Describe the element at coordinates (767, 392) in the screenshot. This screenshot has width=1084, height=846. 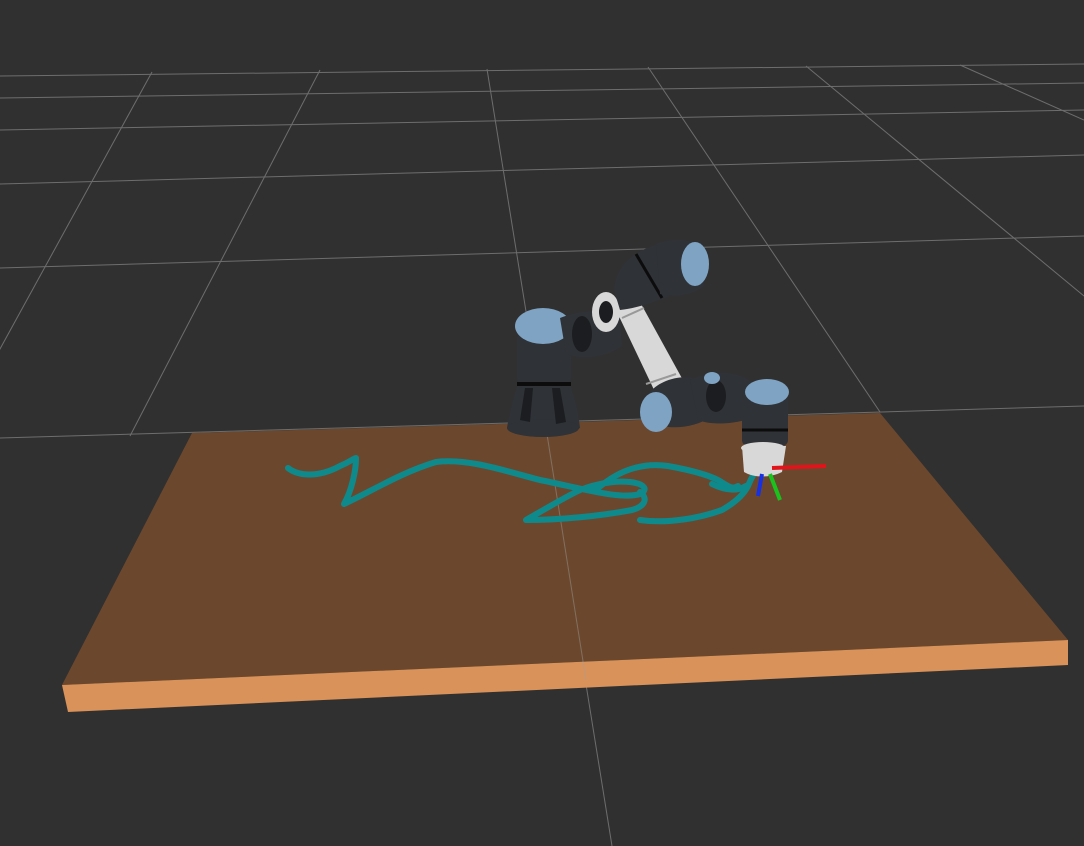
I see `wrist-3-cap` at that location.